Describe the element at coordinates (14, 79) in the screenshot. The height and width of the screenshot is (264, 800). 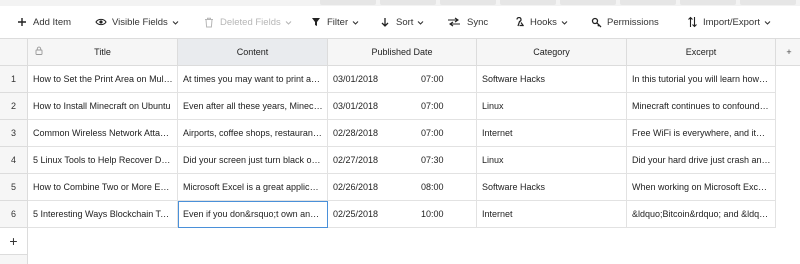
I see `row-number: 1` at that location.